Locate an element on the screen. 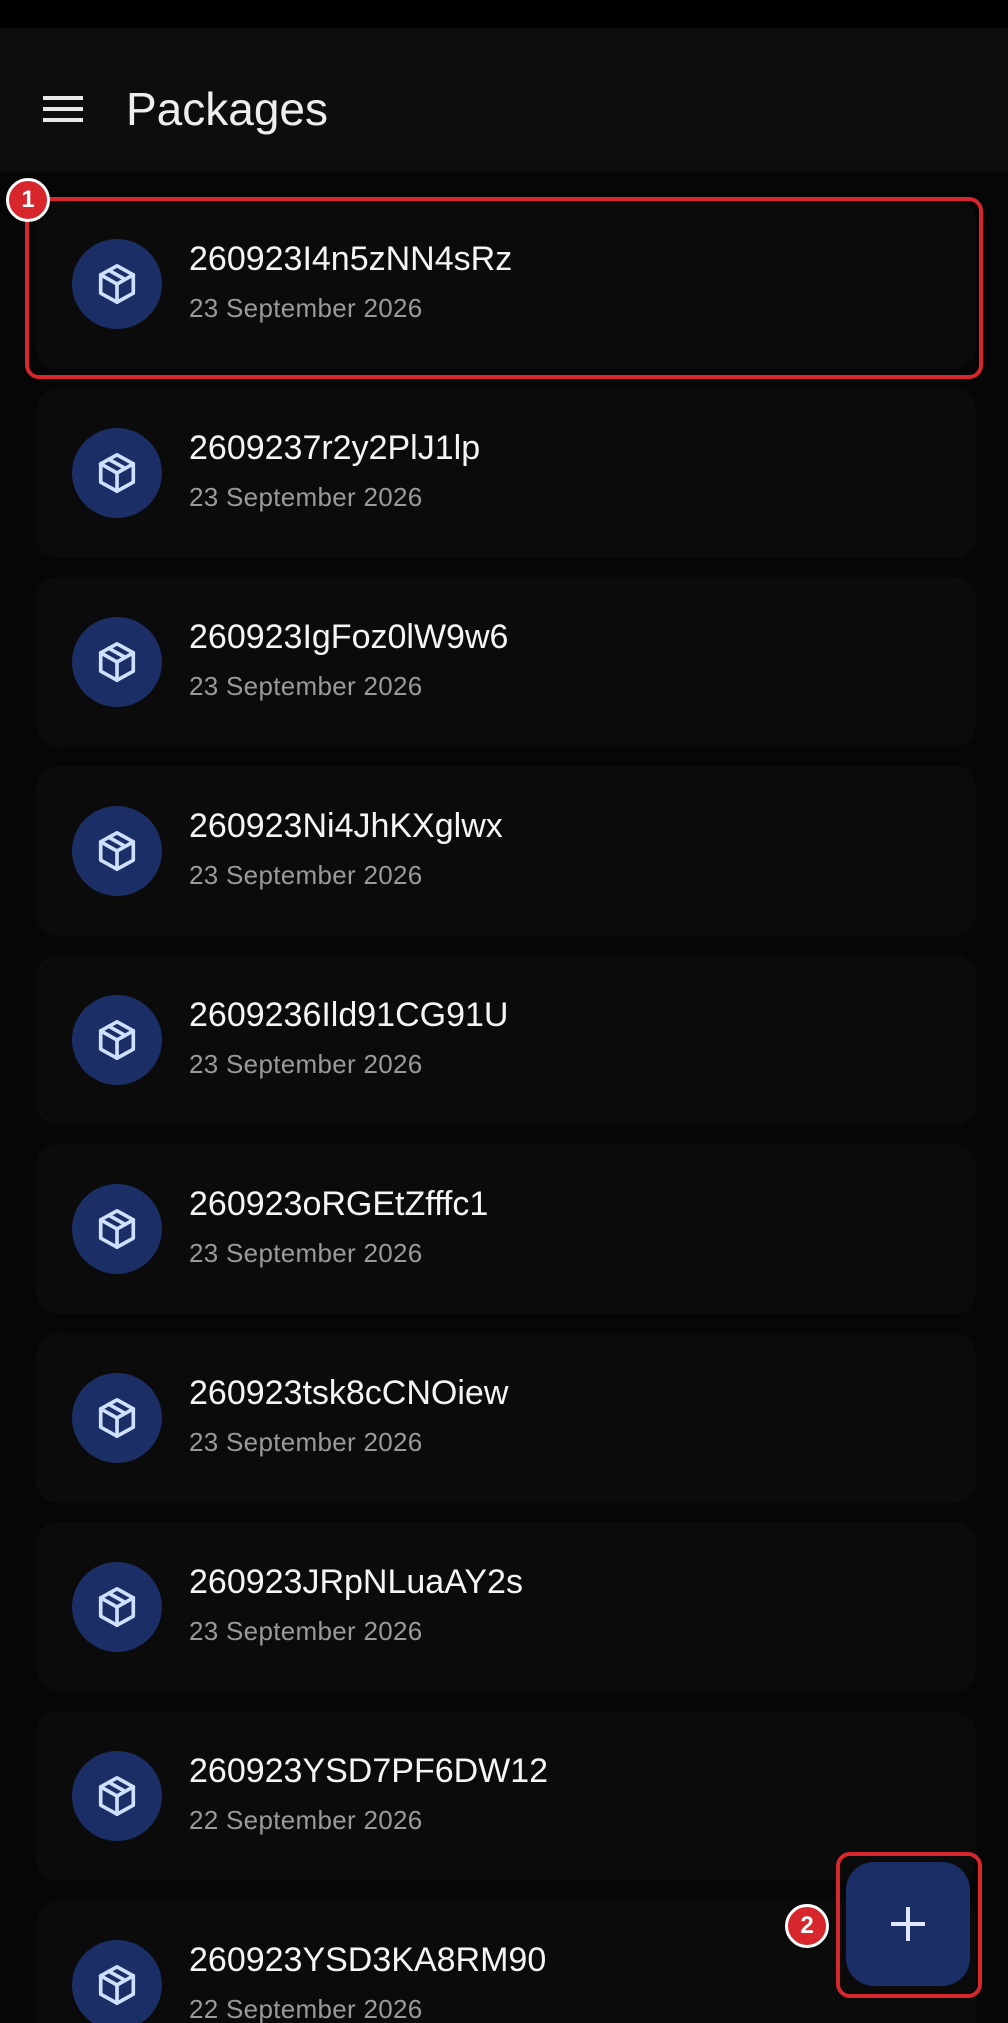  package-list-item: 260923YSD3KA8RM90 22 September 2026 is located at coordinates (506, 1961).